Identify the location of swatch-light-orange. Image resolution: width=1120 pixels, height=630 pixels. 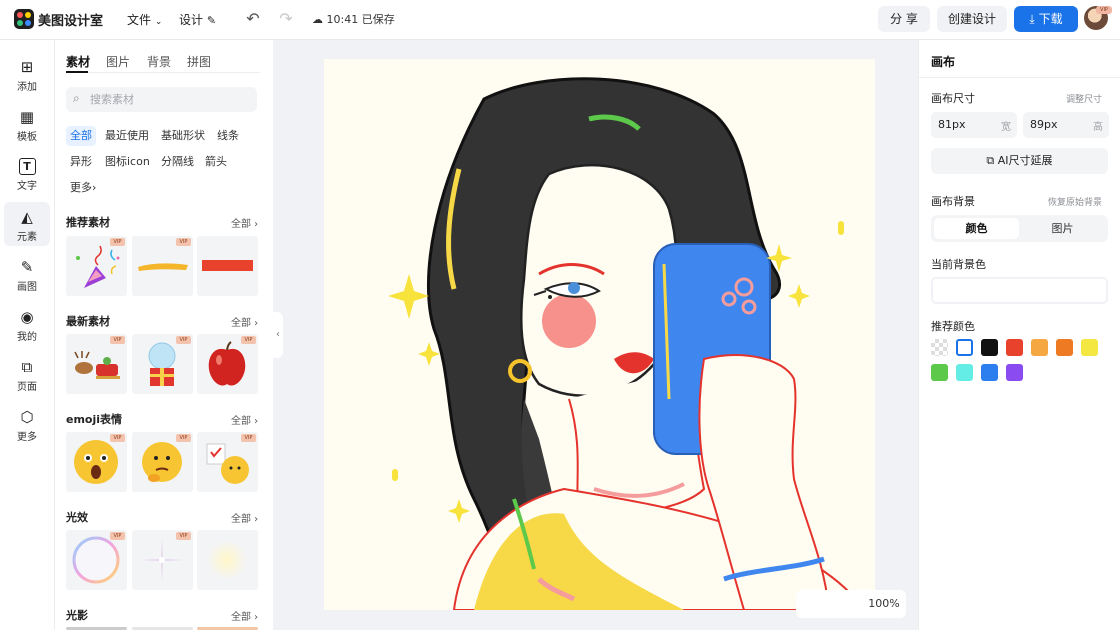
(1039, 347).